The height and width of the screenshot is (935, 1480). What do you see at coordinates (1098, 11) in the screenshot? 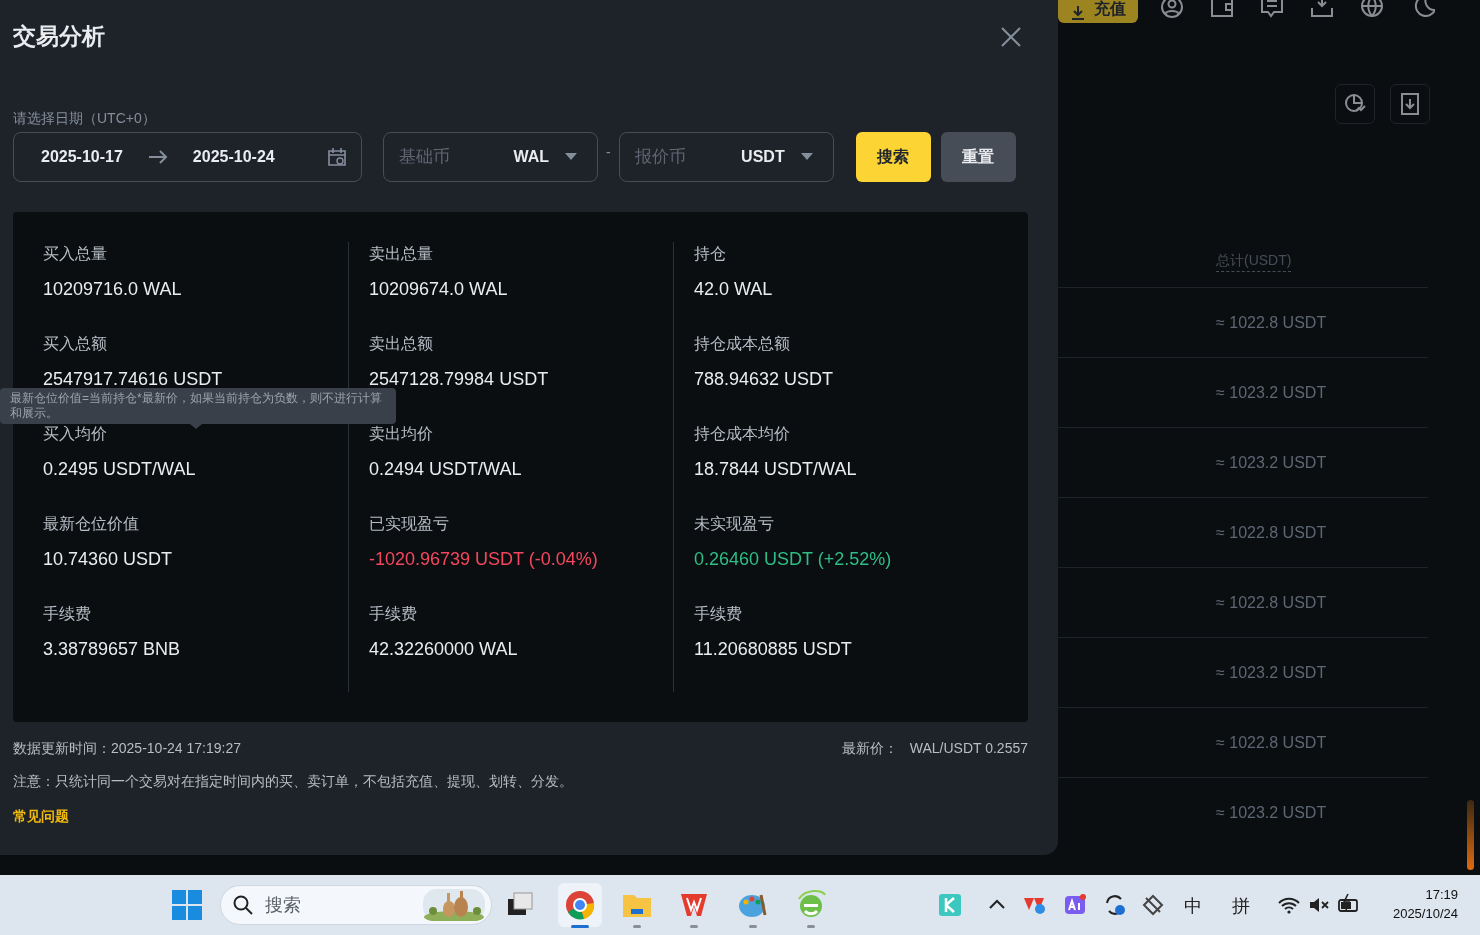
I see `deposit-button: 充值` at bounding box center [1098, 11].